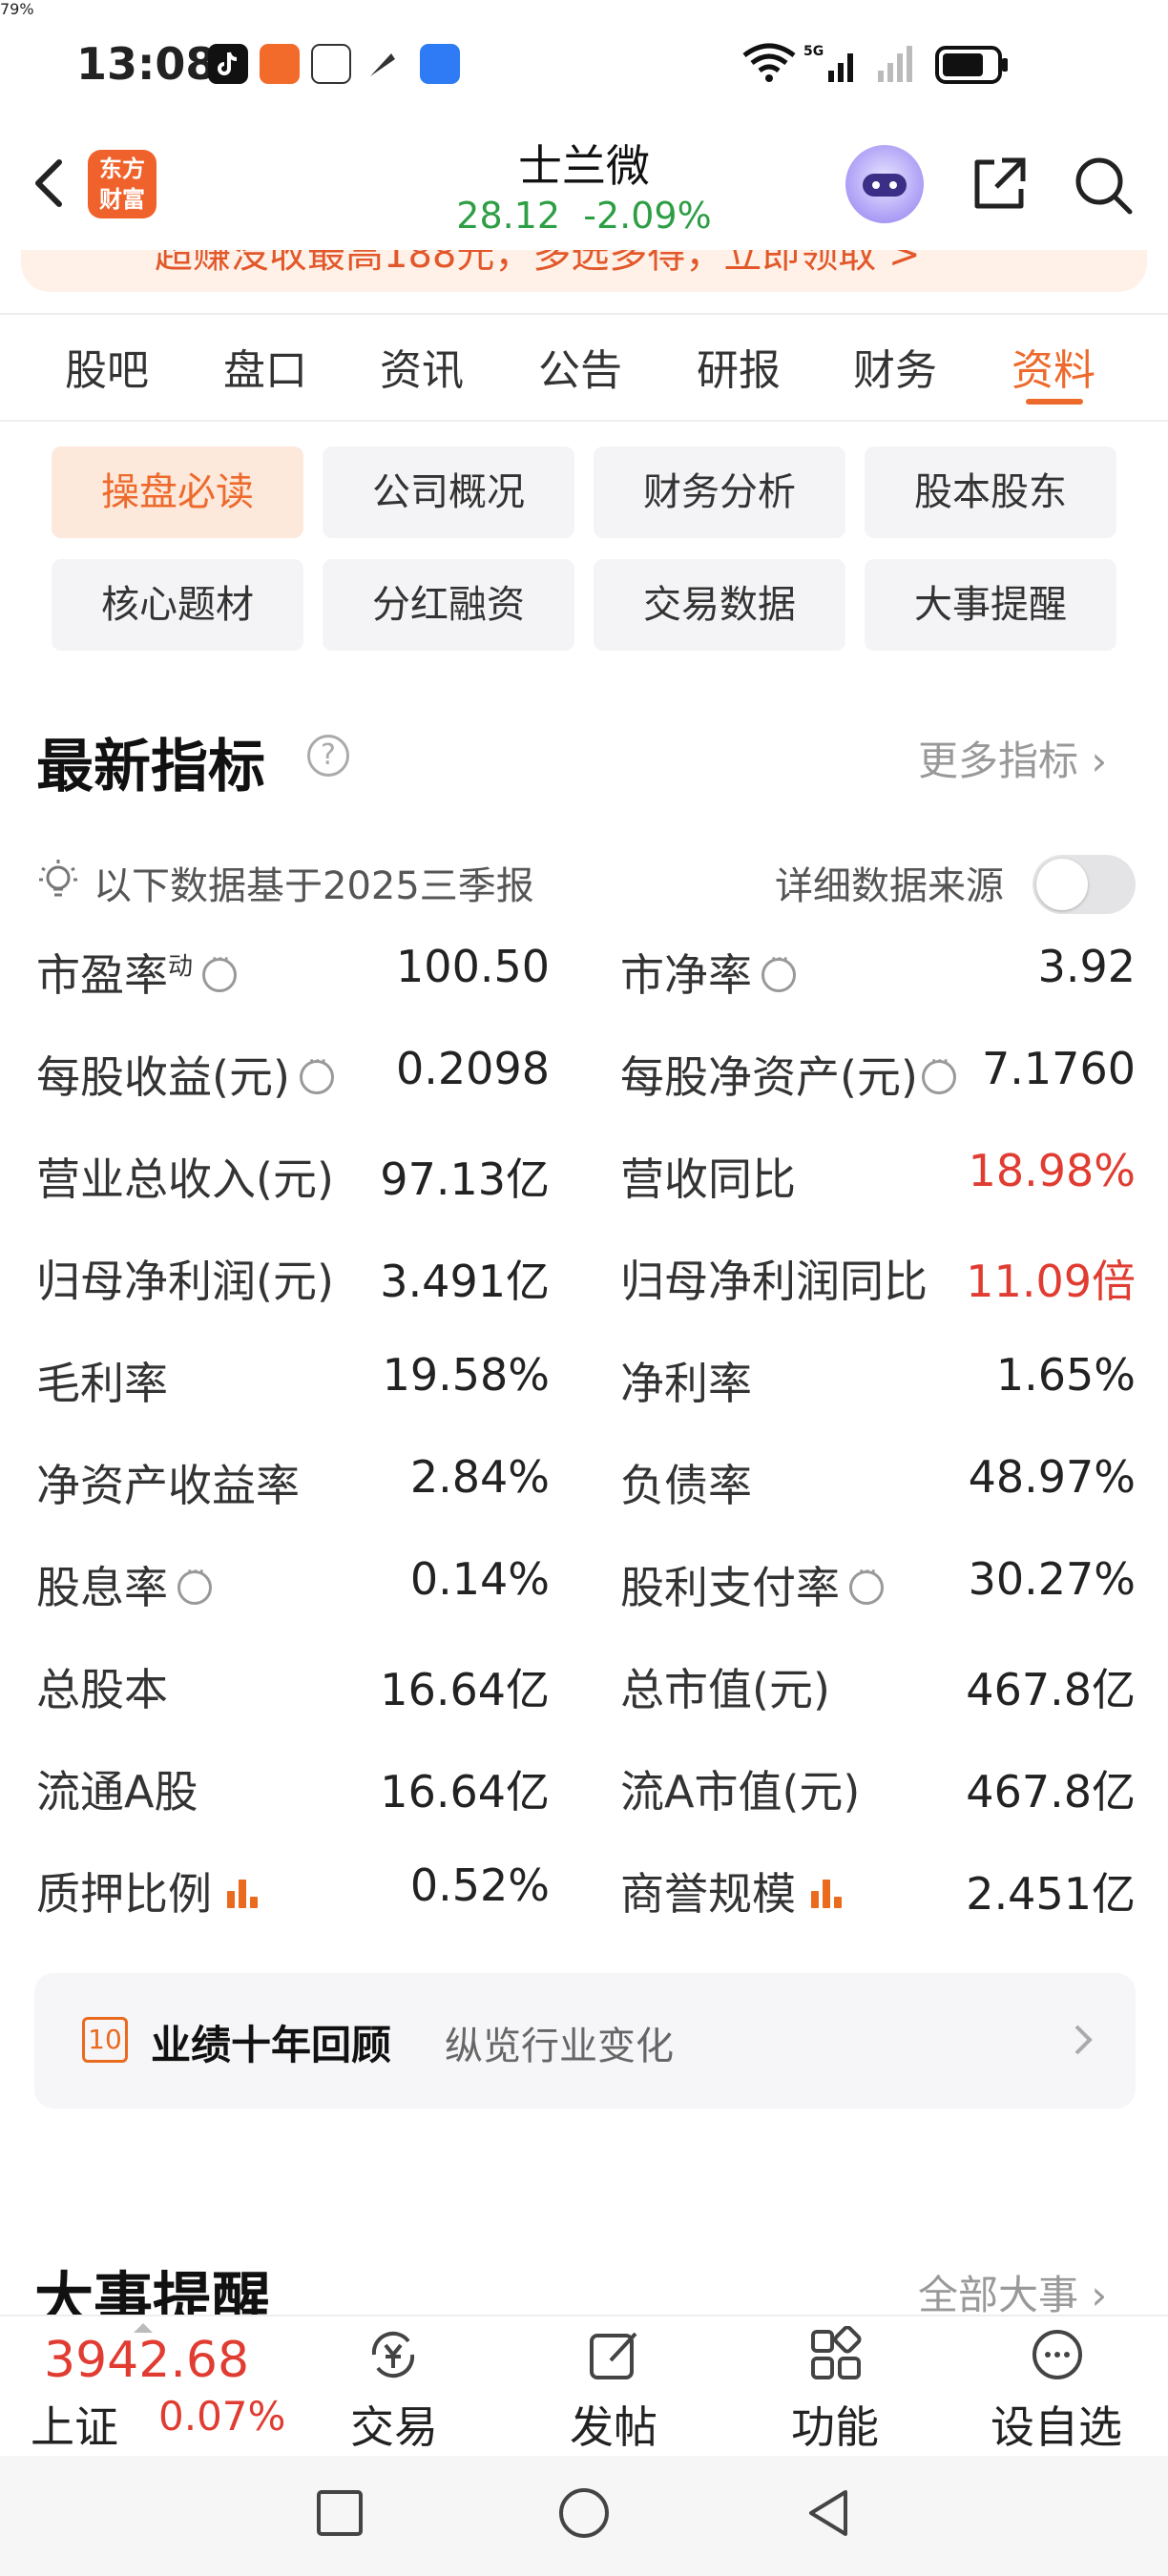 The image size is (1168, 2576). Describe the element at coordinates (107, 366) in the screenshot. I see `tab-guba: 股吧` at that location.